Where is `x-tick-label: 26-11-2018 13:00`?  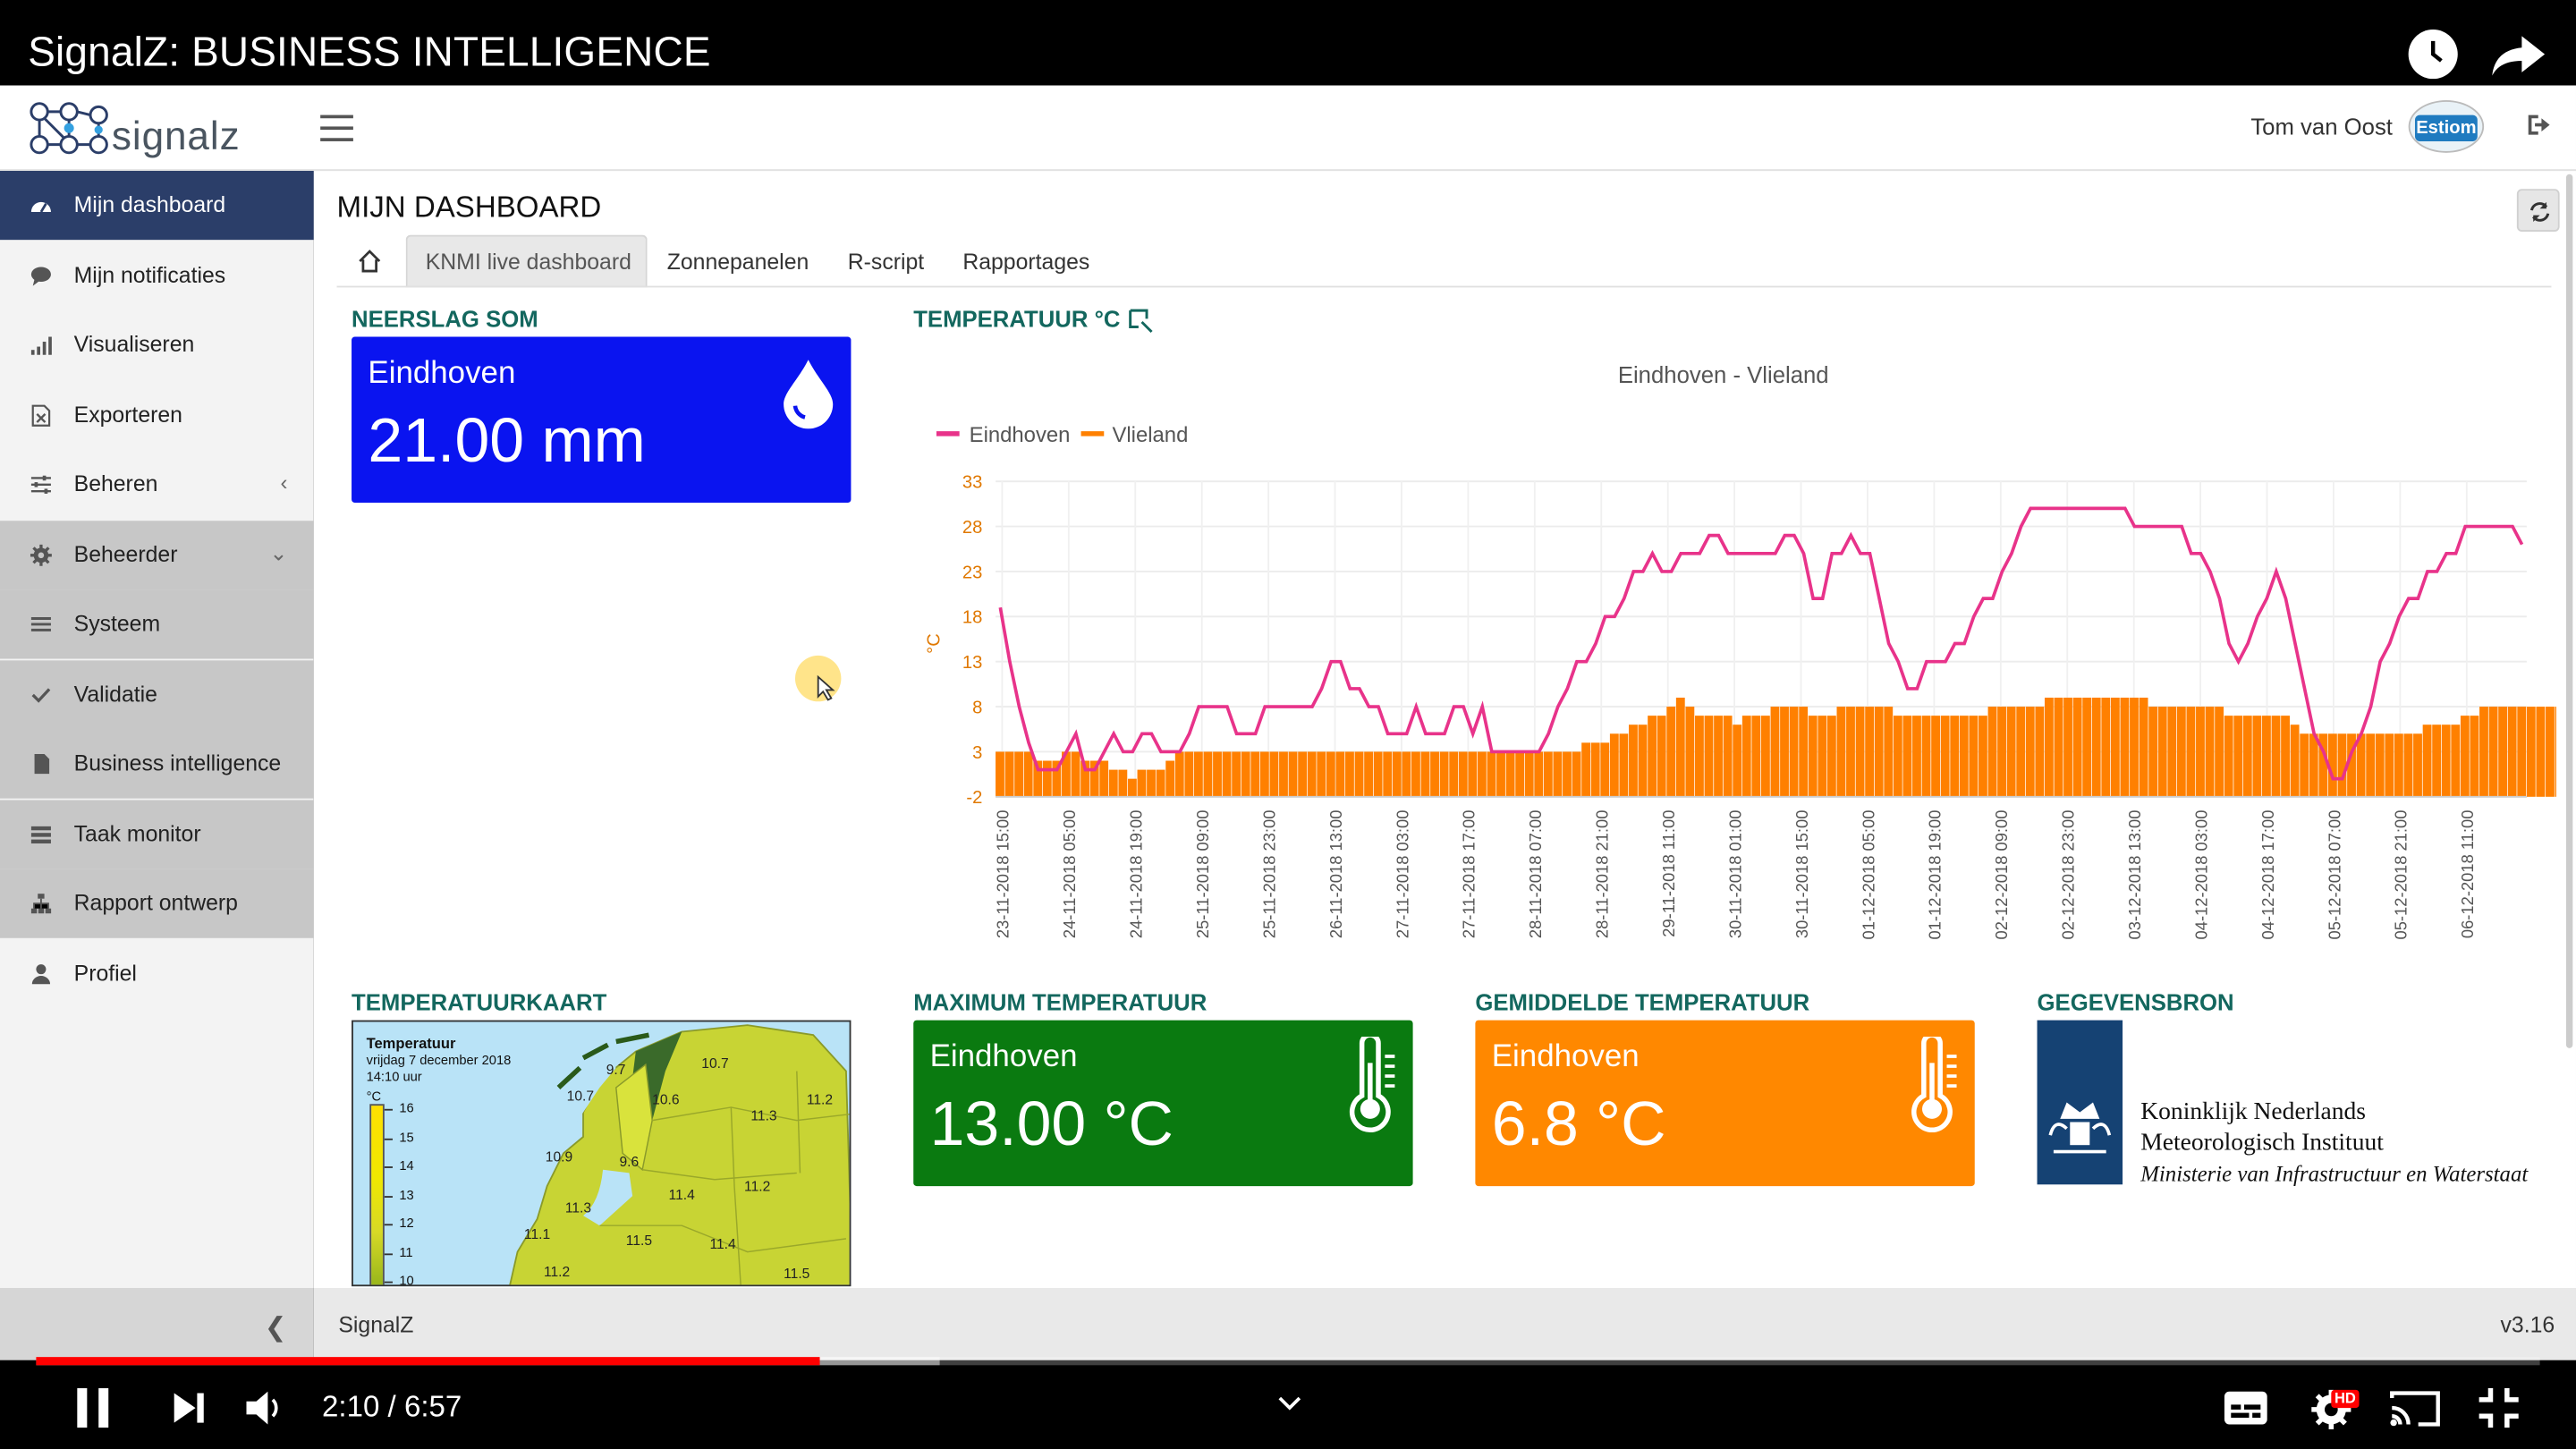
x-tick-label: 26-11-2018 13:00 is located at coordinates (1335, 874).